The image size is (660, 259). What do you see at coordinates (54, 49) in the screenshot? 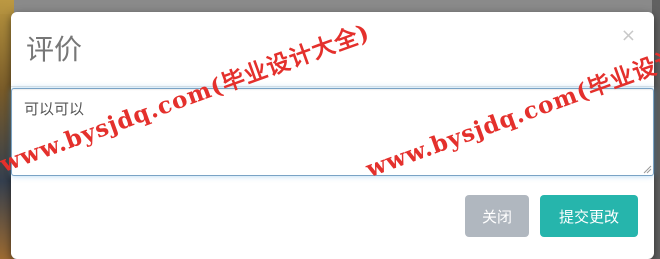
I see `dialog-title: 评价` at bounding box center [54, 49].